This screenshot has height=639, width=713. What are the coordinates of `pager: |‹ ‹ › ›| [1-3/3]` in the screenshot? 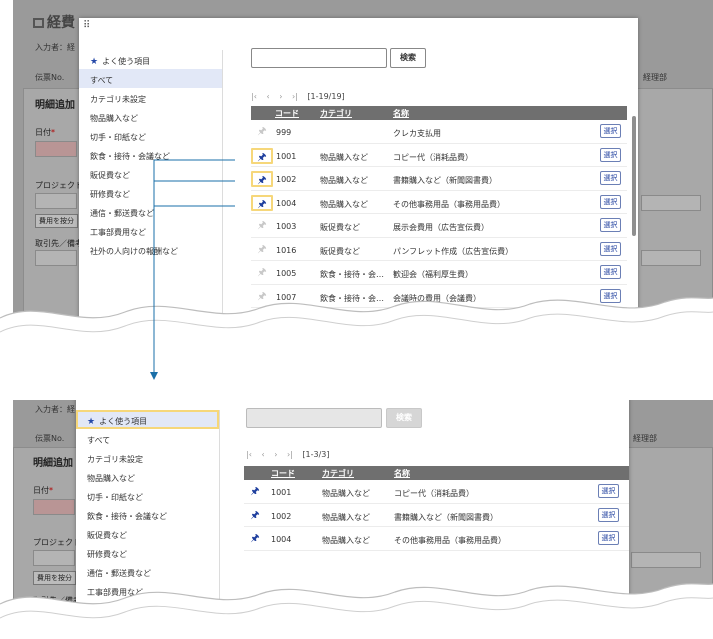 It's located at (288, 454).